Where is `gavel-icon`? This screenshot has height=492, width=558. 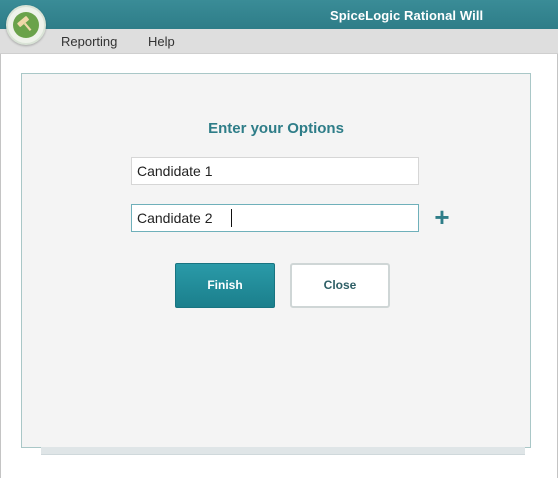
gavel-icon is located at coordinates (26, 25).